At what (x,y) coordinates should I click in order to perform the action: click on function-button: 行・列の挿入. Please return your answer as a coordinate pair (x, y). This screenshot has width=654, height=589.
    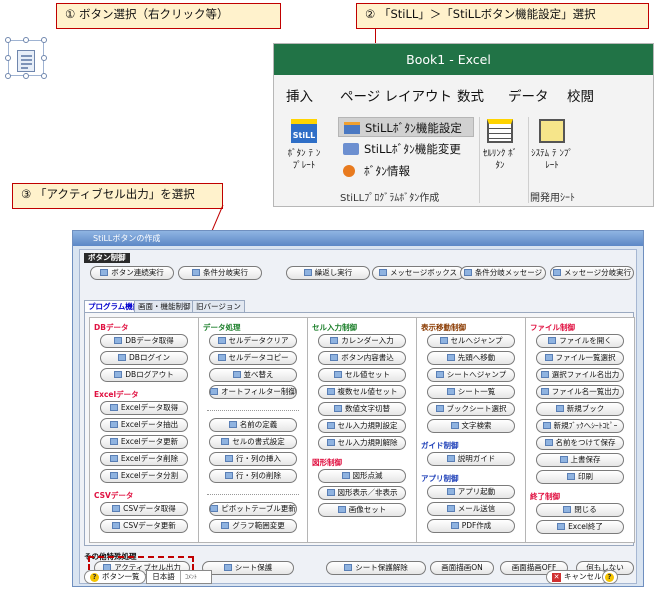
    Looking at the image, I should click on (253, 459).